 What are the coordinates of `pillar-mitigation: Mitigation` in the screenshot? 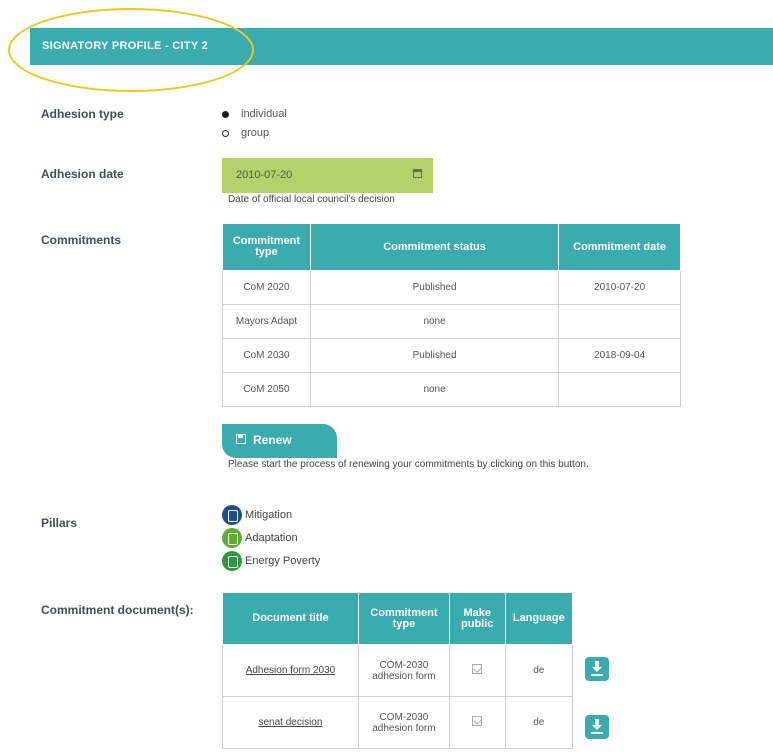 It's located at (257, 515).